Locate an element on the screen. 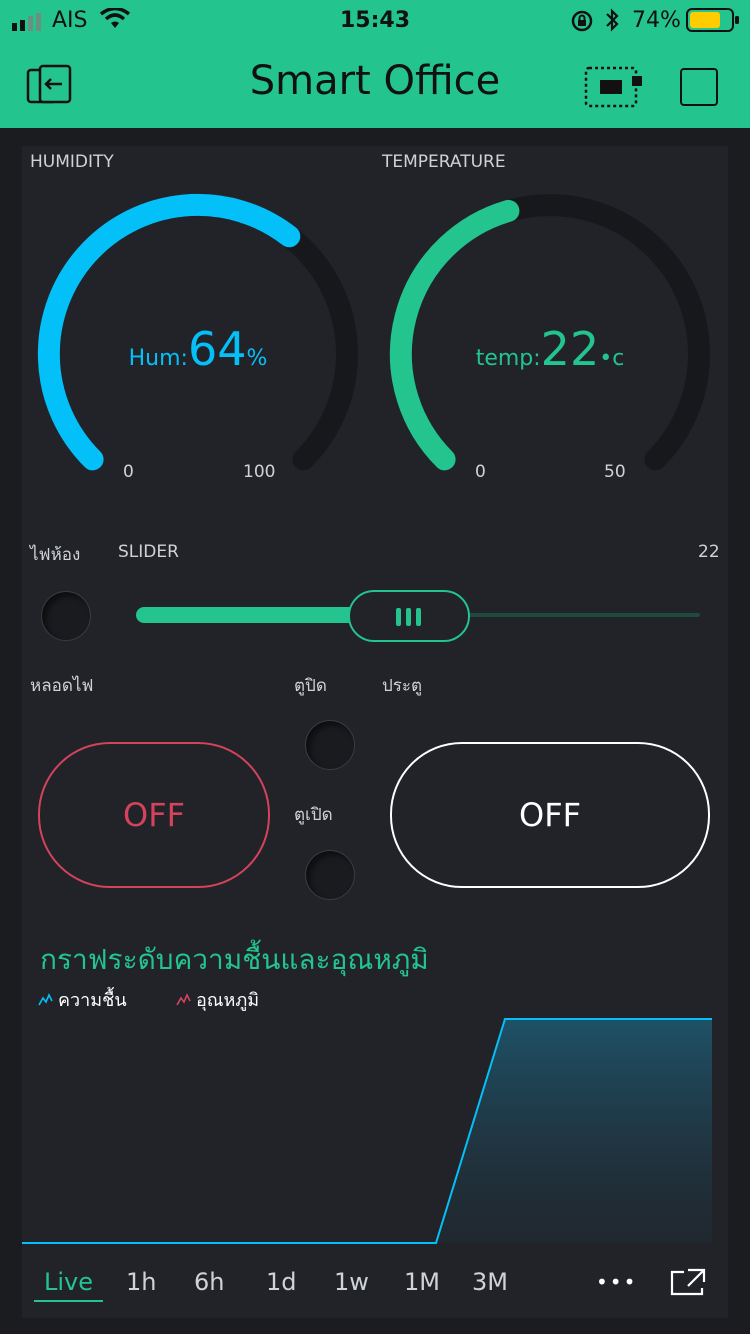 Image resolution: width=750 pixels, height=1334 pixels. cabinet-open-label: ตูเปิด is located at coordinates (313, 815).